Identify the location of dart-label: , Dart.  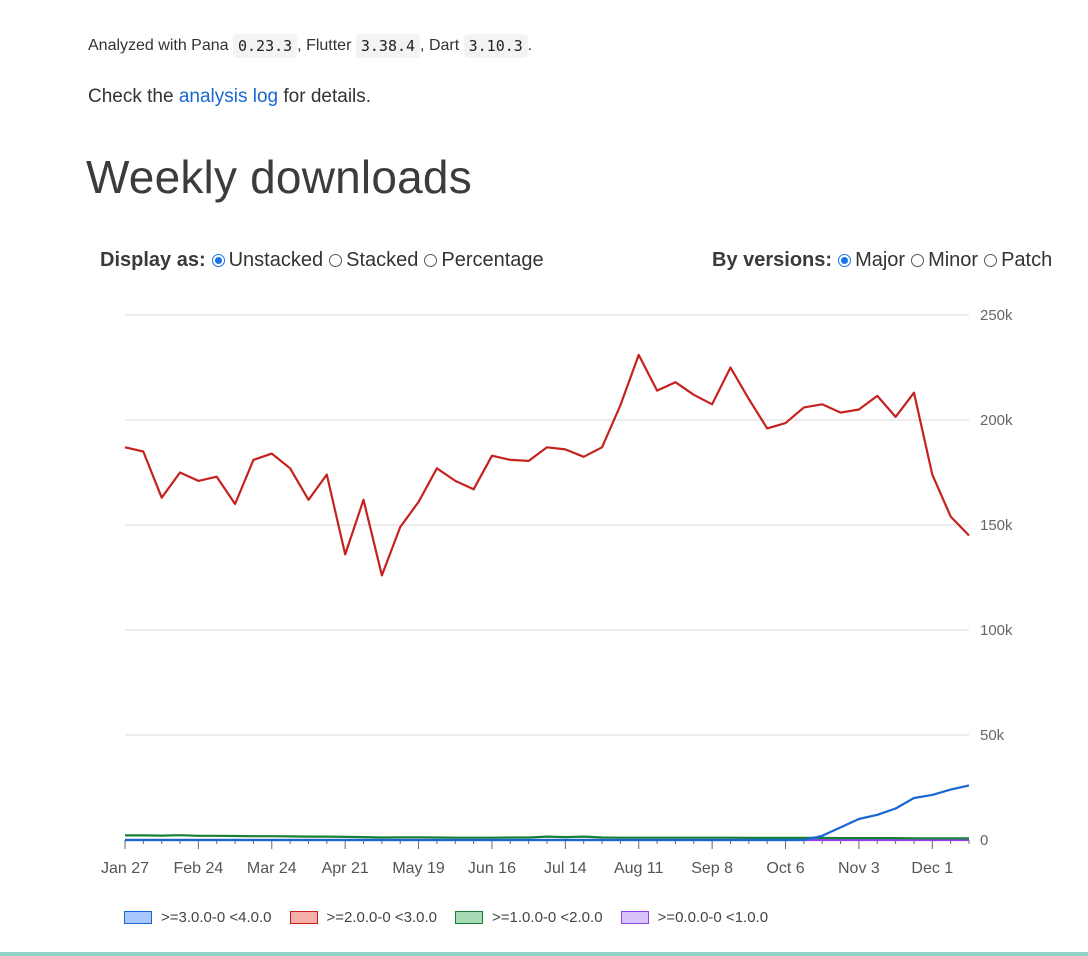
(442, 45).